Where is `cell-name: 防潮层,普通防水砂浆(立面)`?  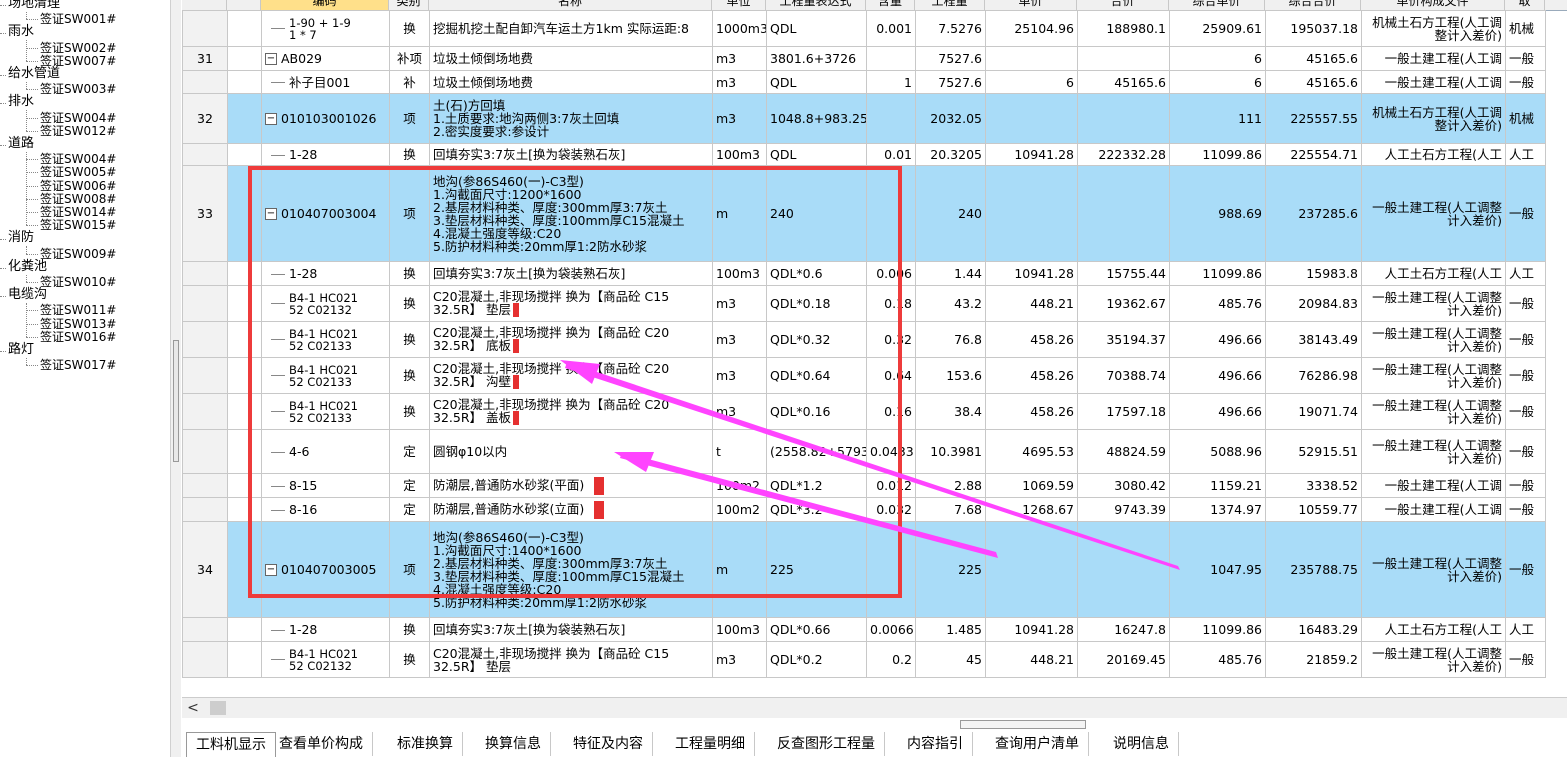 cell-name: 防潮层,普通防水砂浆(立面) is located at coordinates (571, 509).